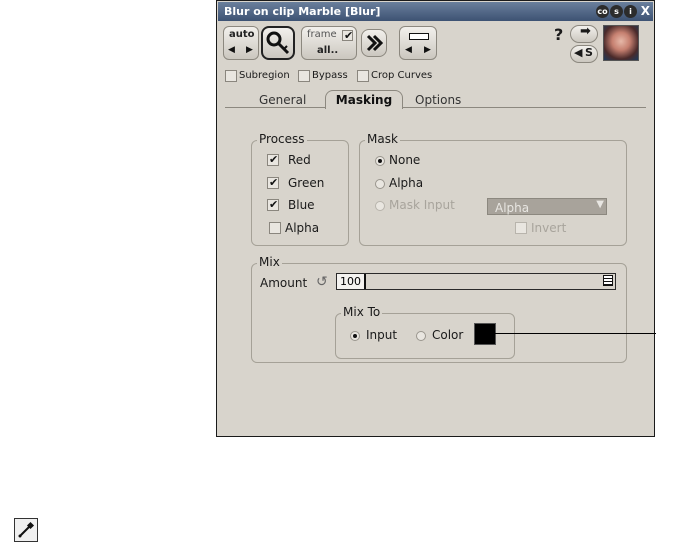 The image size is (675, 549). Describe the element at coordinates (304, 76) in the screenshot. I see `bypass-checkbox` at that location.